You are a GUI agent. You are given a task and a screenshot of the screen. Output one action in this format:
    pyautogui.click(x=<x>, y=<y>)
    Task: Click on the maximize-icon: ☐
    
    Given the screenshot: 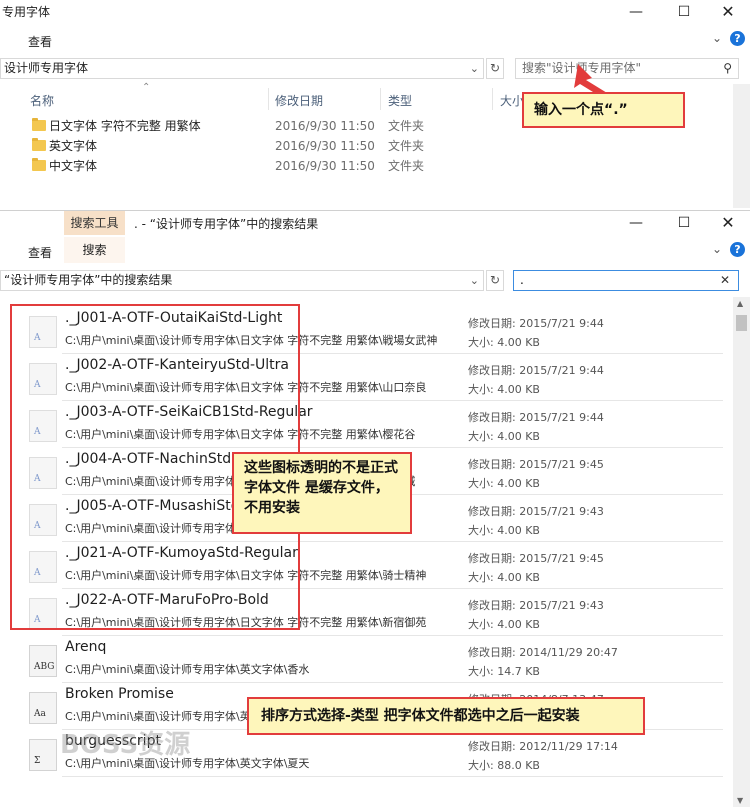 What is the action you would take?
    pyautogui.click(x=684, y=223)
    